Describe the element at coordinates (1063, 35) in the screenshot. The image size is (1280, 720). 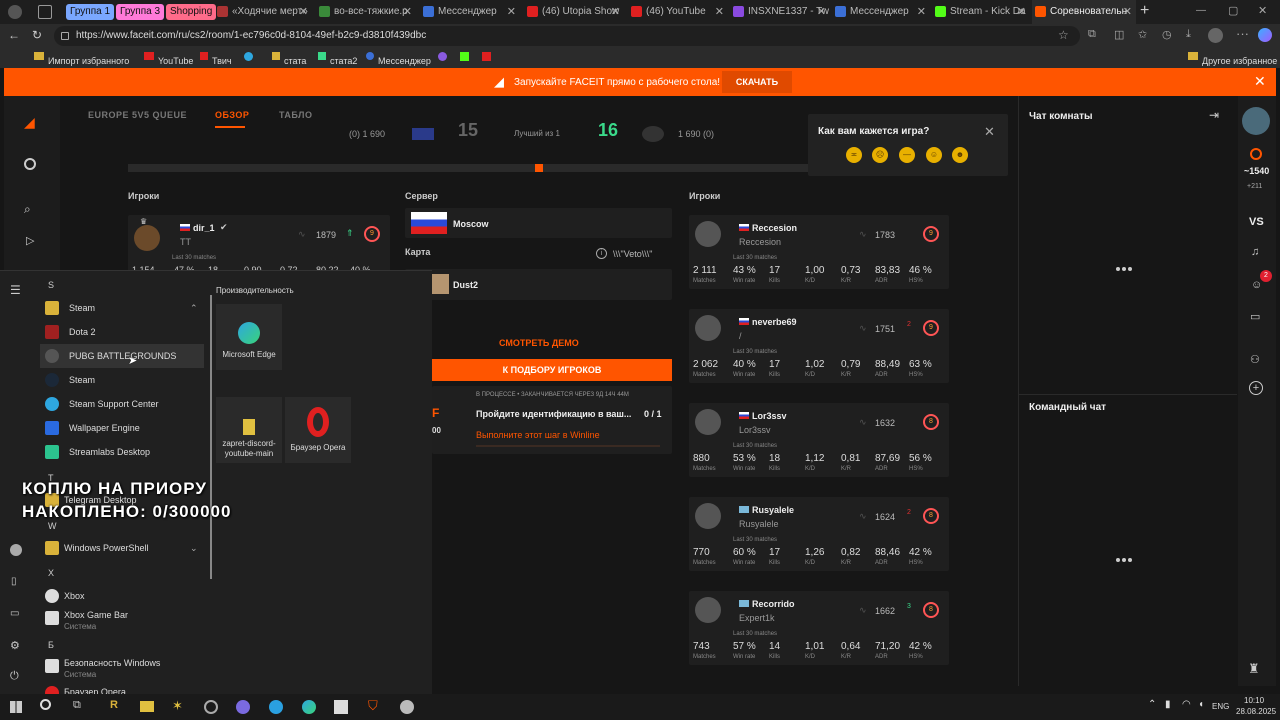
I see `favorite-star-icon: ☆` at that location.